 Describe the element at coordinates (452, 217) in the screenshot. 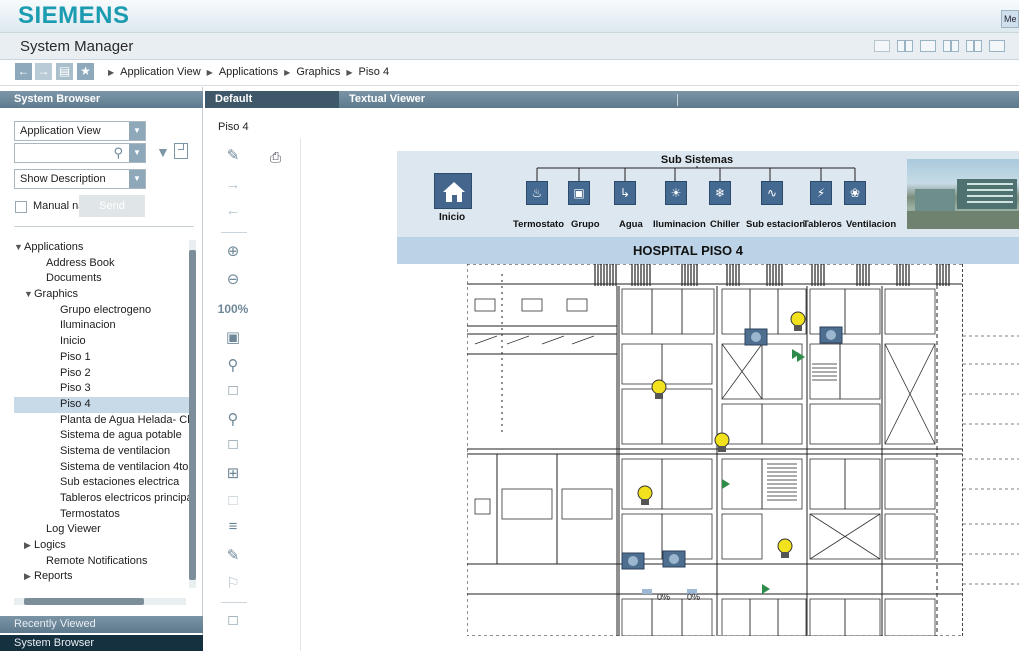

I see `home-label: Inicio` at that location.